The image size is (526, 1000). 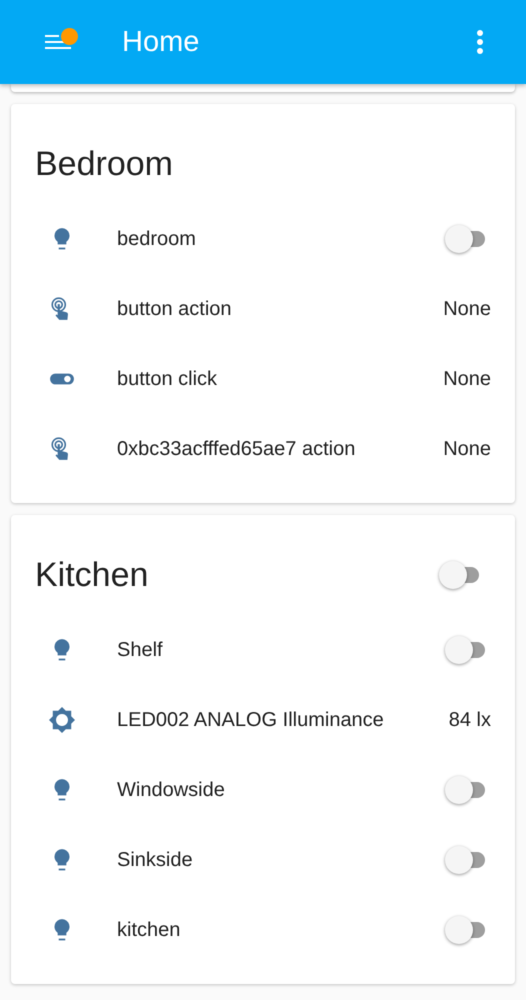 What do you see at coordinates (280, 239) in the screenshot?
I see `entity-name: bedroom` at bounding box center [280, 239].